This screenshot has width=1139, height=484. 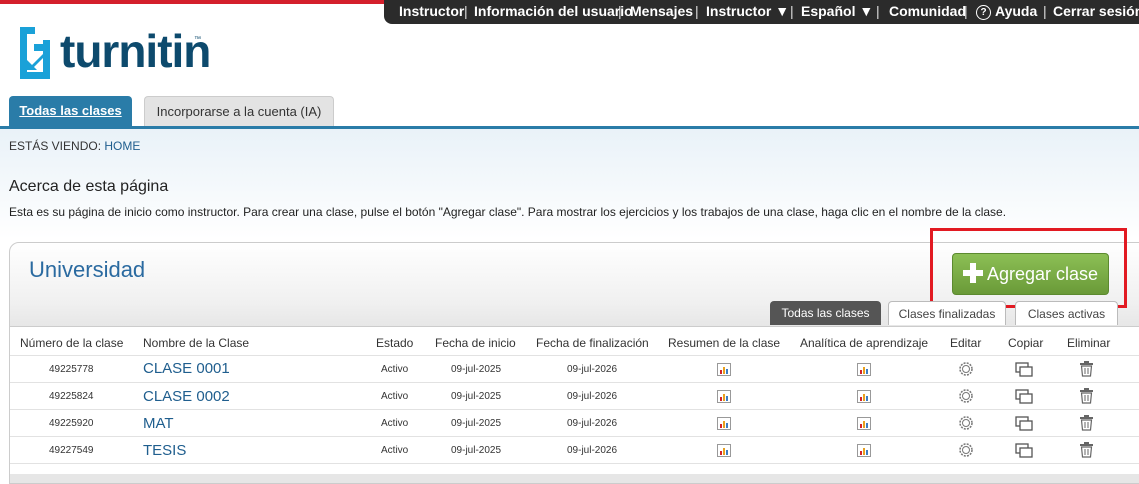 What do you see at coordinates (1096, 11) in the screenshot?
I see `nav-logout-link: Cerrar sesión` at bounding box center [1096, 11].